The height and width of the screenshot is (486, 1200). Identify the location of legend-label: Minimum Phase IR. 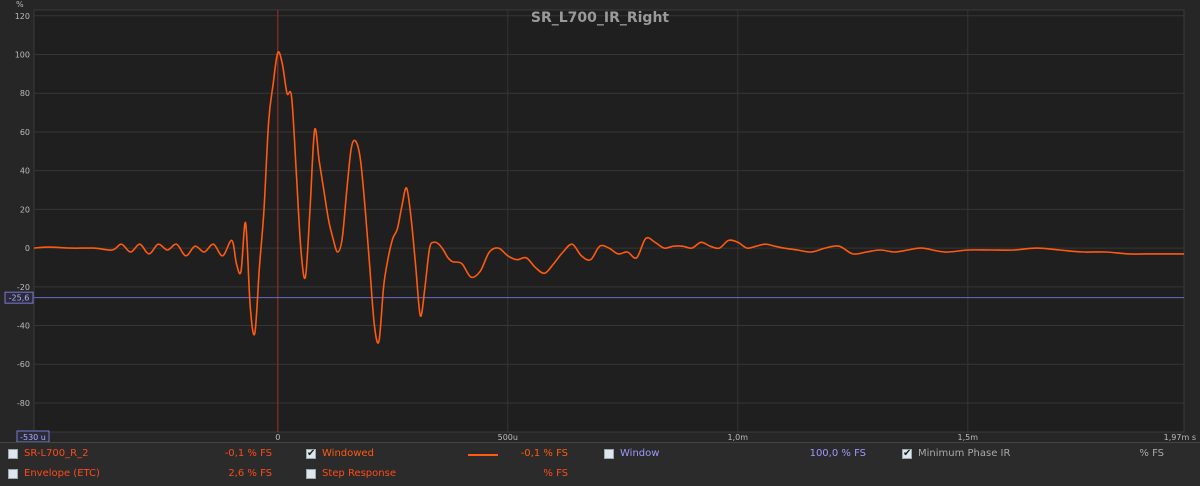
(964, 453).